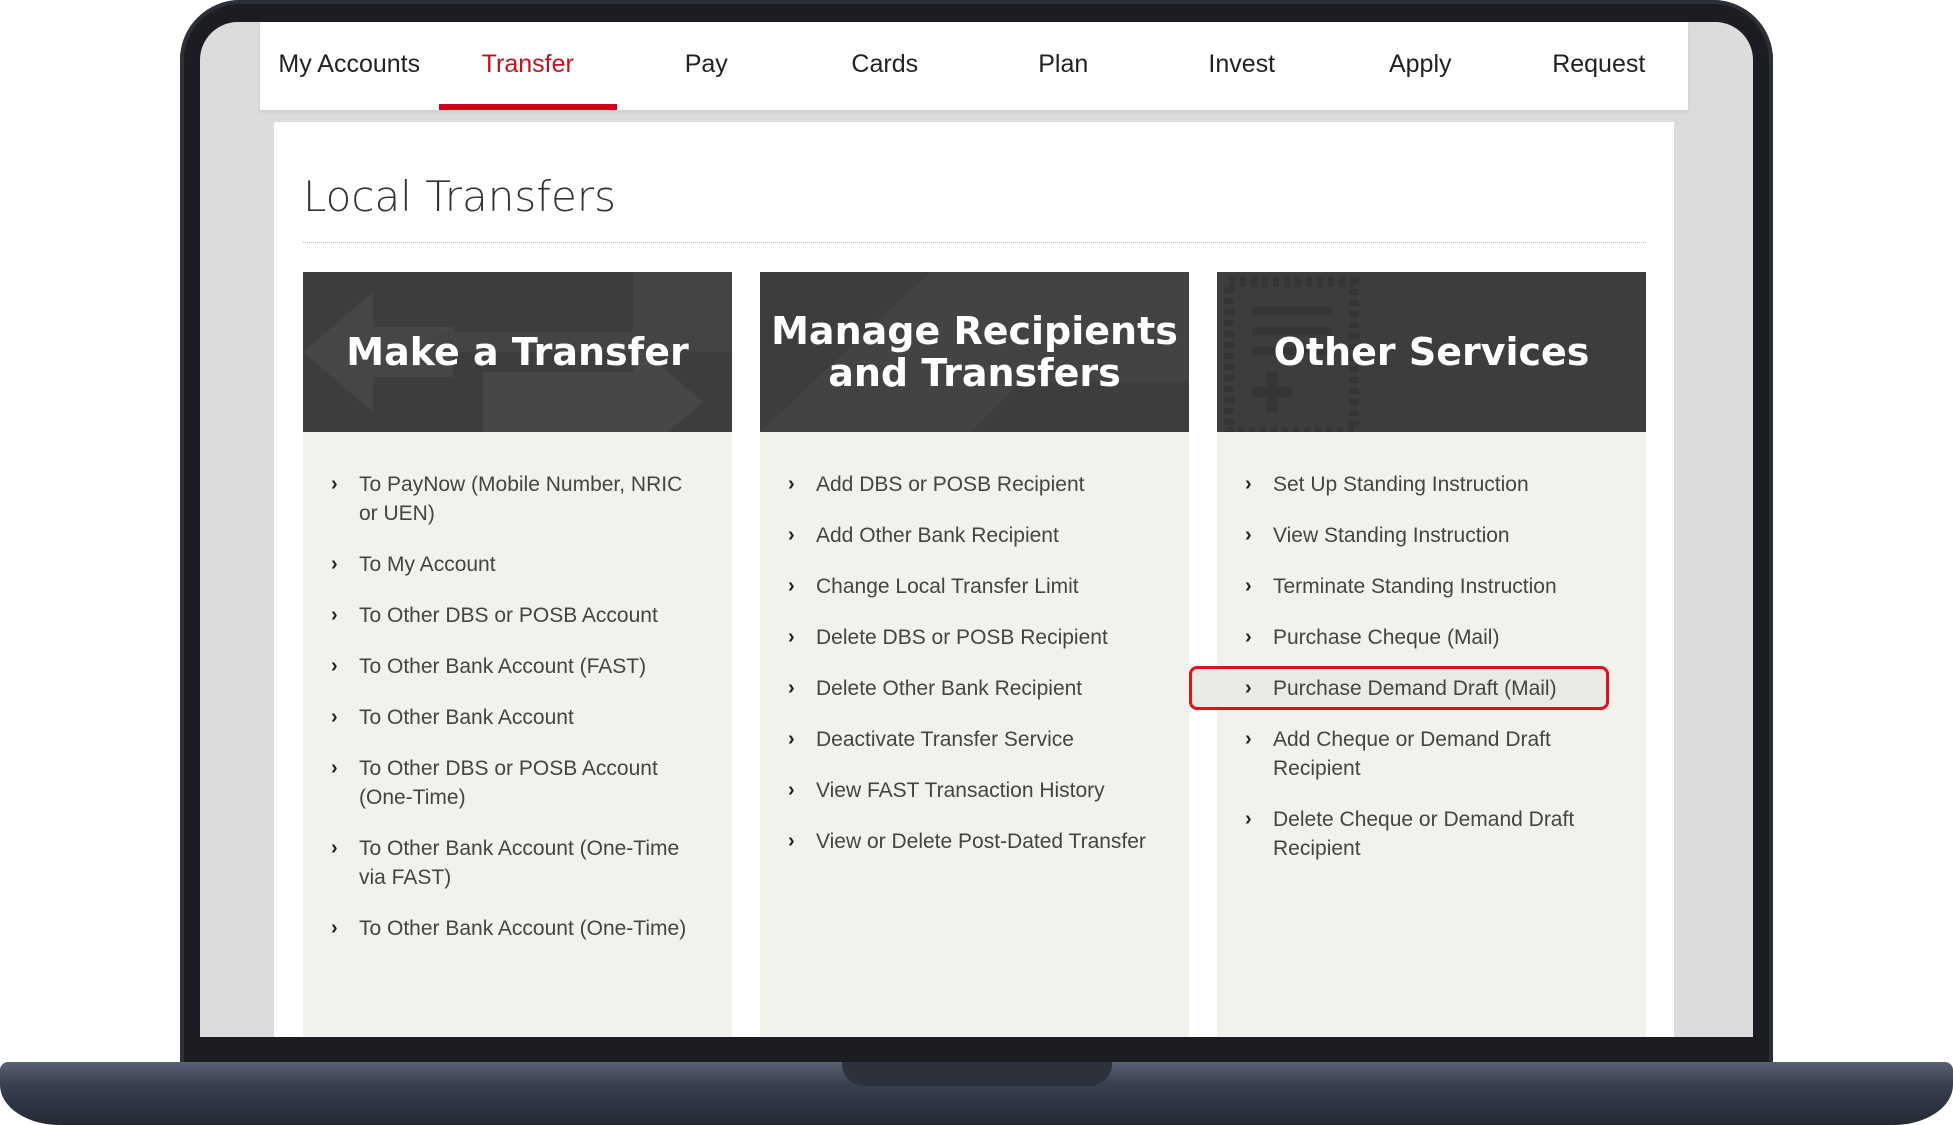 This screenshot has height=1125, width=1953. I want to click on link-item: › Delete Other Bank Recipient, so click(973, 688).